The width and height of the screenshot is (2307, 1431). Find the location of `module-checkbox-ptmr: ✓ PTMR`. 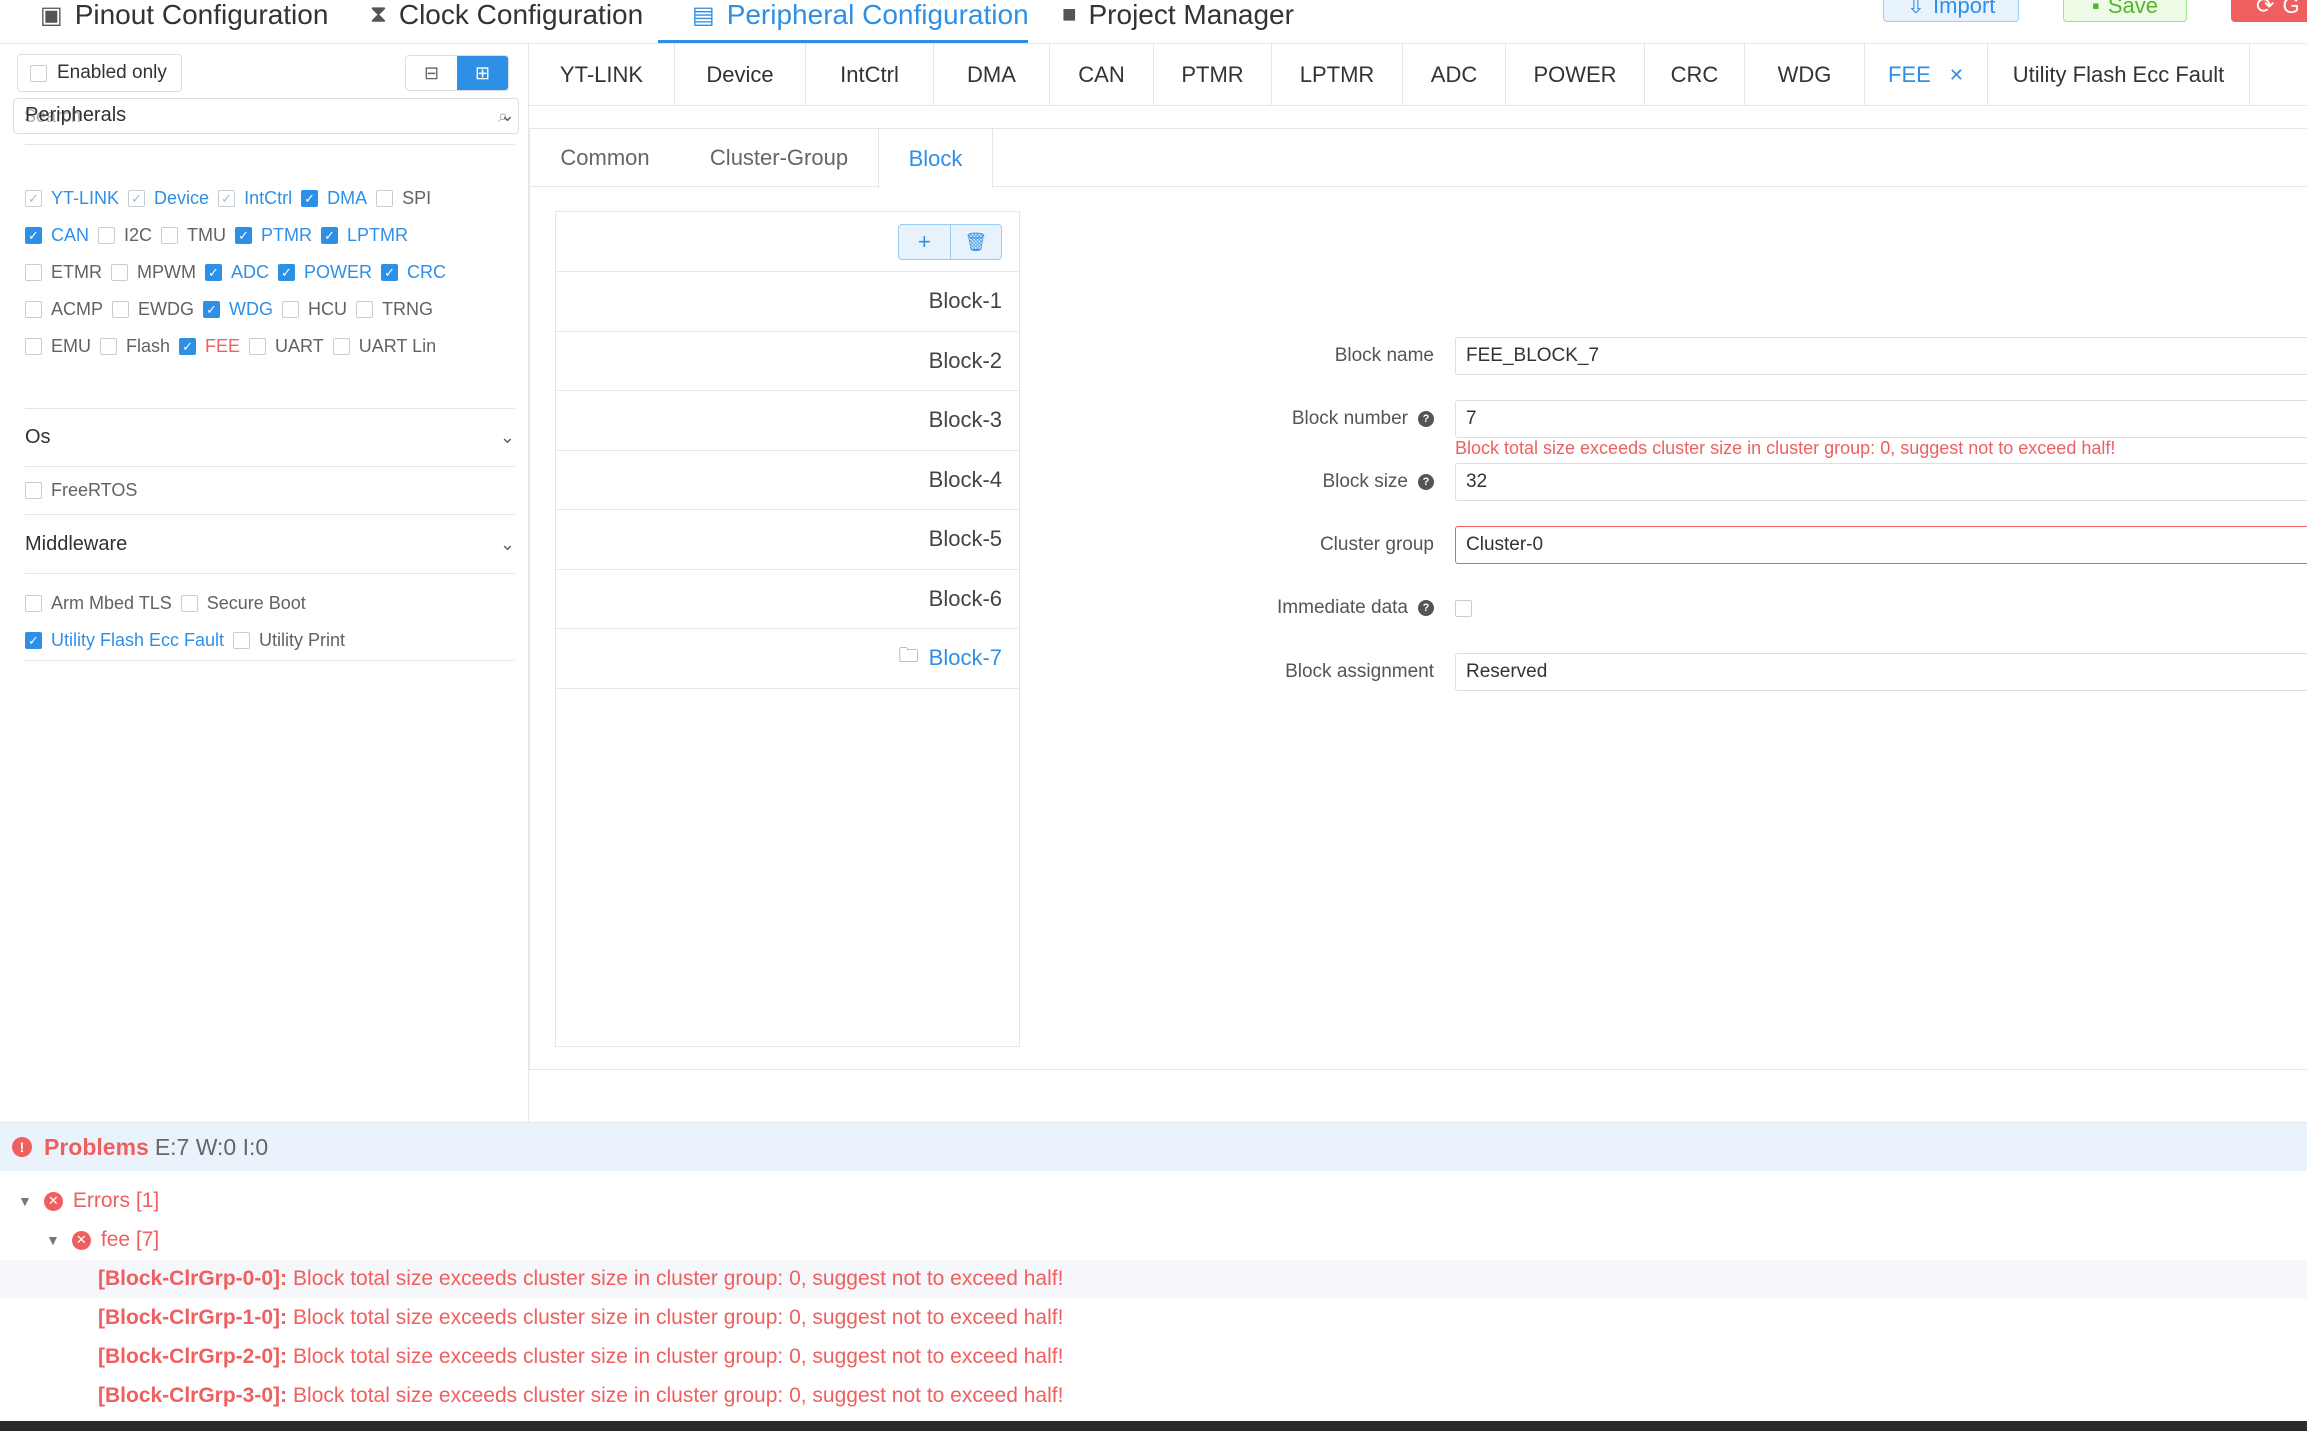

module-checkbox-ptmr: ✓ PTMR is located at coordinates (273, 235).